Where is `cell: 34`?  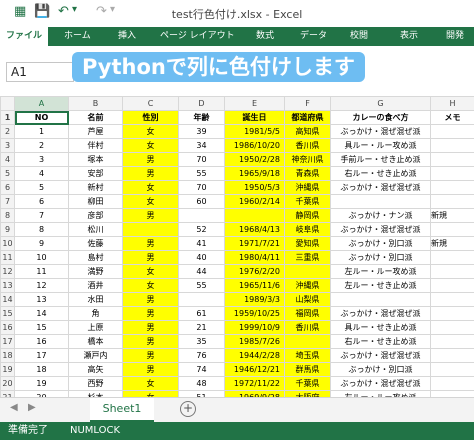 cell: 34 is located at coordinates (201, 145).